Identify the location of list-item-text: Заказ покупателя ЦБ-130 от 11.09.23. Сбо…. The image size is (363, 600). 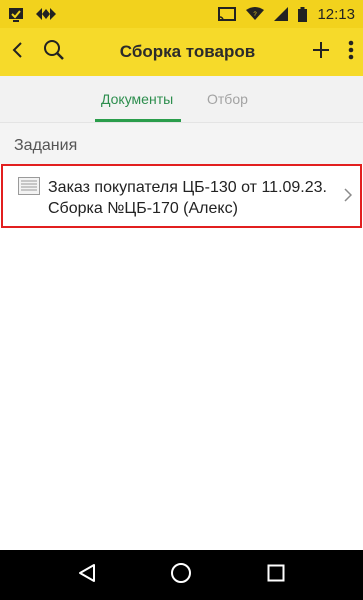
(187, 198).